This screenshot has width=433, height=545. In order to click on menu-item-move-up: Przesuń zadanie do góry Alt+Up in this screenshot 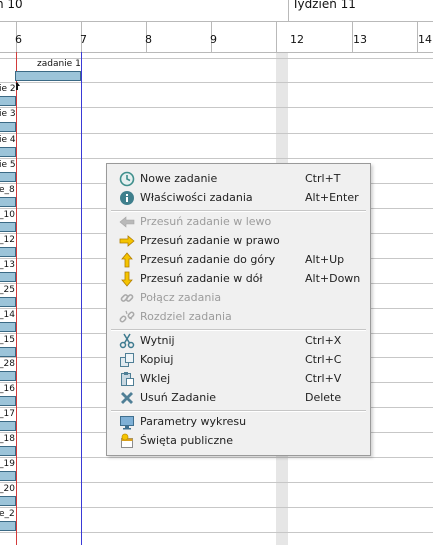, I will do `click(238, 259)`.